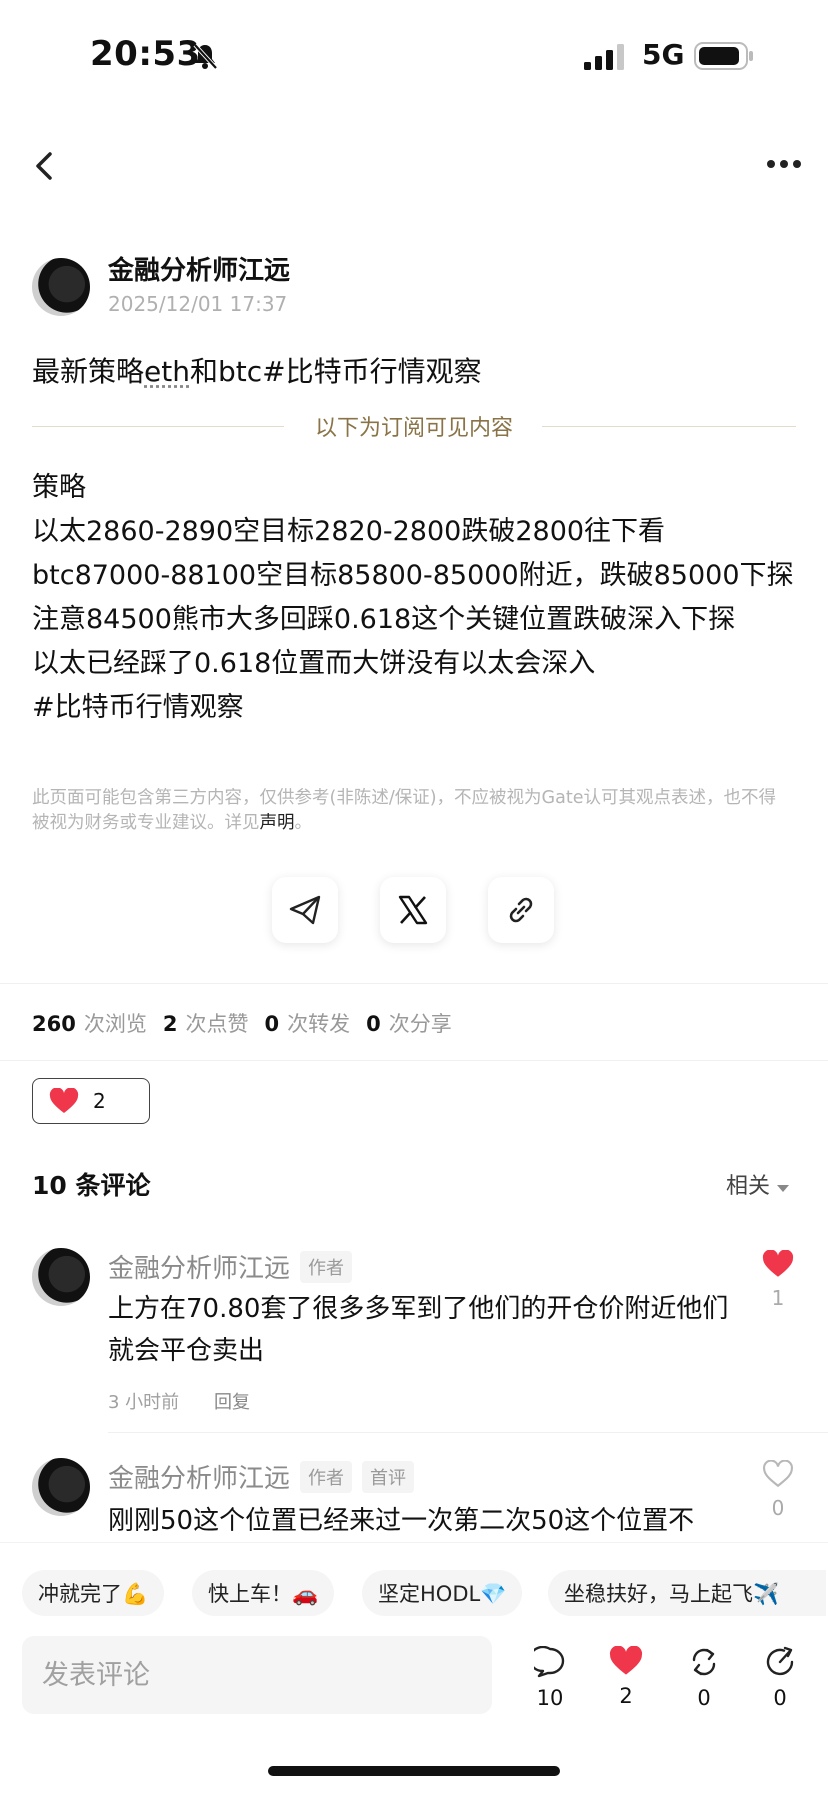 This screenshot has height=1796, width=828. What do you see at coordinates (167, 371) in the screenshot?
I see `eth-link: eth` at bounding box center [167, 371].